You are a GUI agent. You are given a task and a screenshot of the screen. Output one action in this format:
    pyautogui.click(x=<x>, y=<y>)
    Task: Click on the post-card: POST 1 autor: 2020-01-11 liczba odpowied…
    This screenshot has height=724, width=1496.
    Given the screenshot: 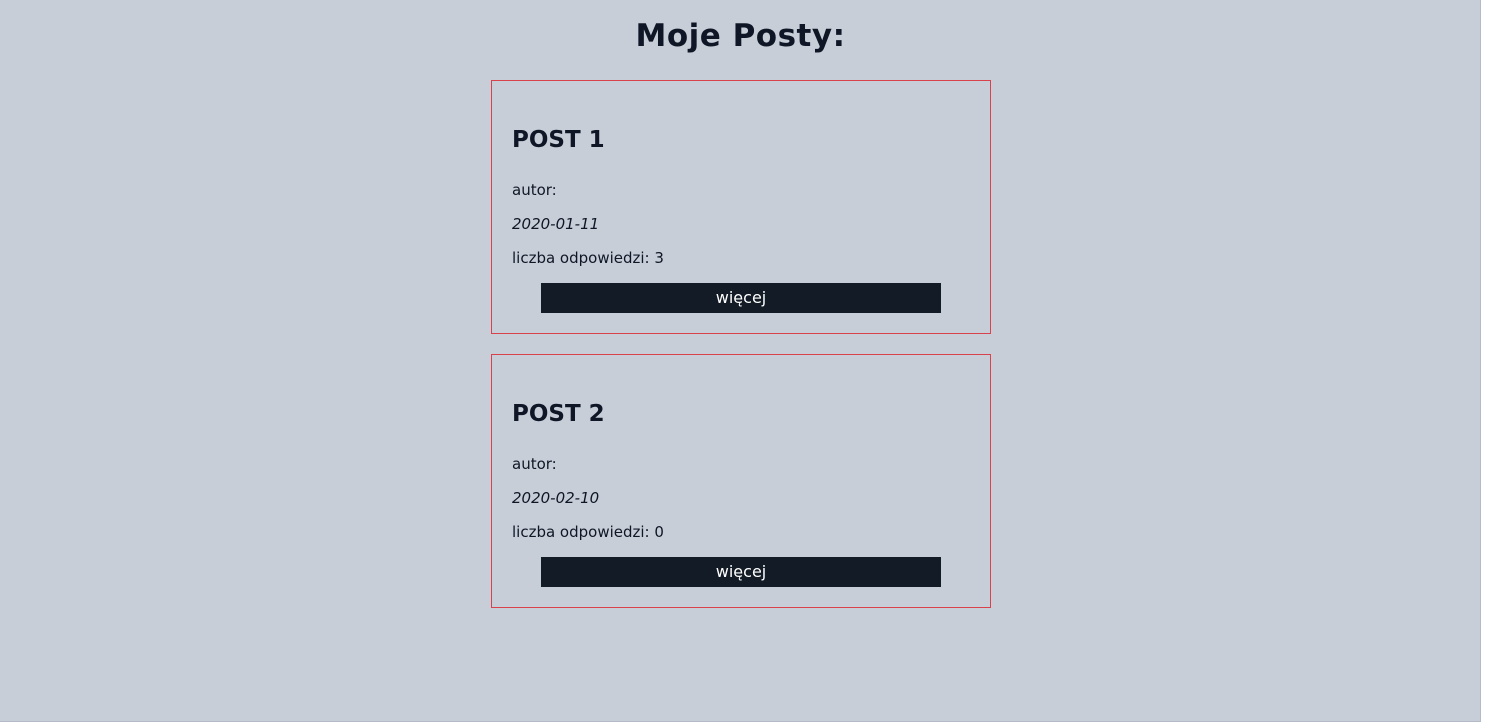 What is the action you would take?
    pyautogui.click(x=741, y=207)
    